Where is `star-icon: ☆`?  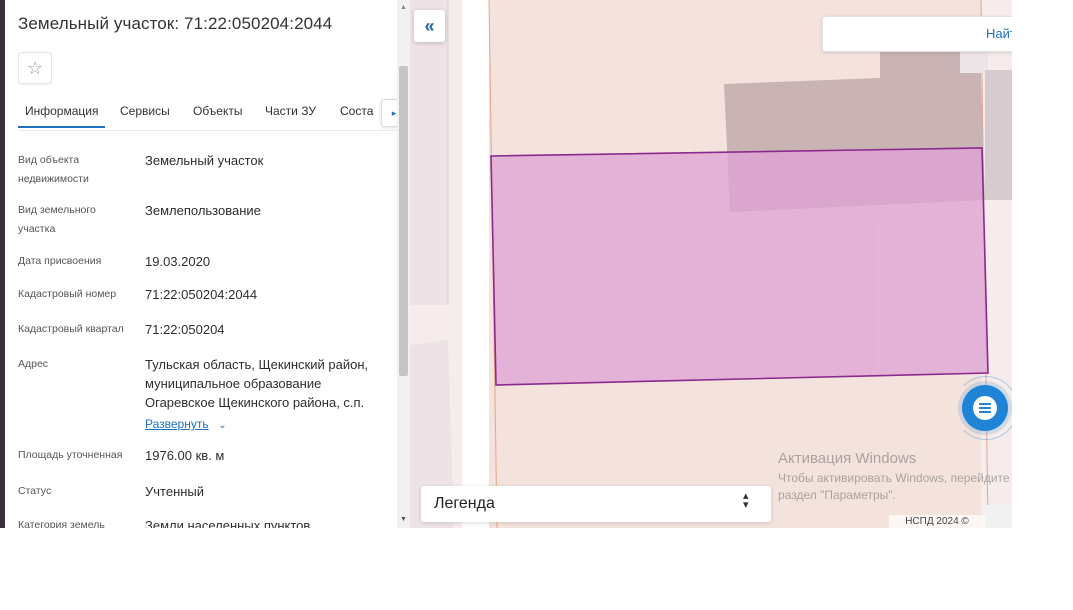 star-icon: ☆ is located at coordinates (35, 67).